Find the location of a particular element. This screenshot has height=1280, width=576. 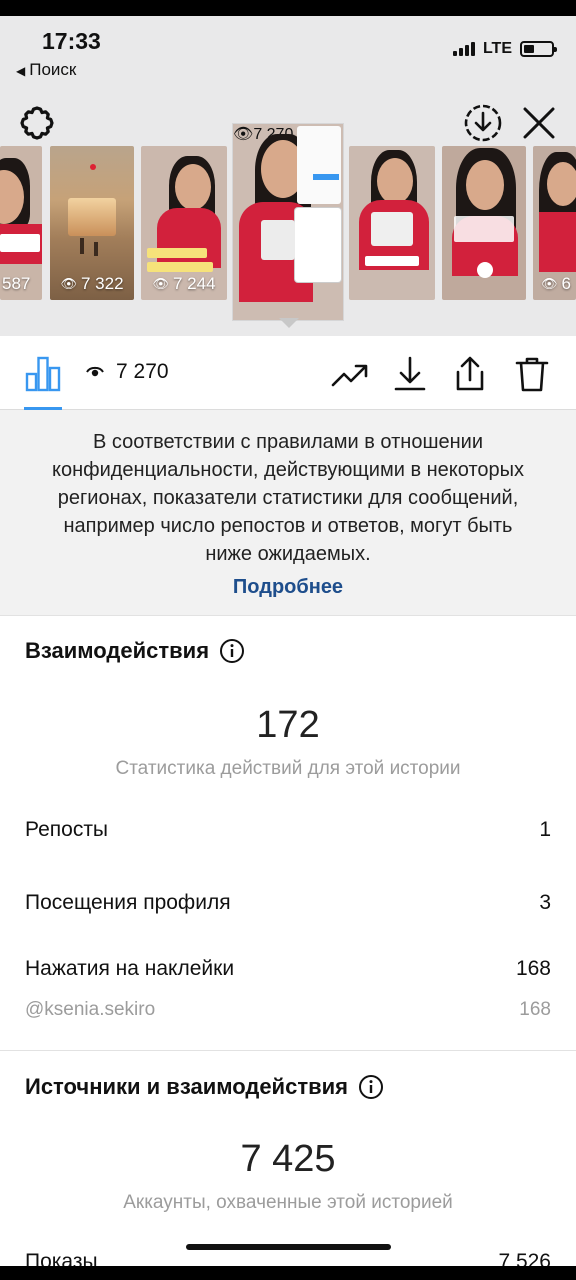

reposts-label: Репосты is located at coordinates (67, 829).